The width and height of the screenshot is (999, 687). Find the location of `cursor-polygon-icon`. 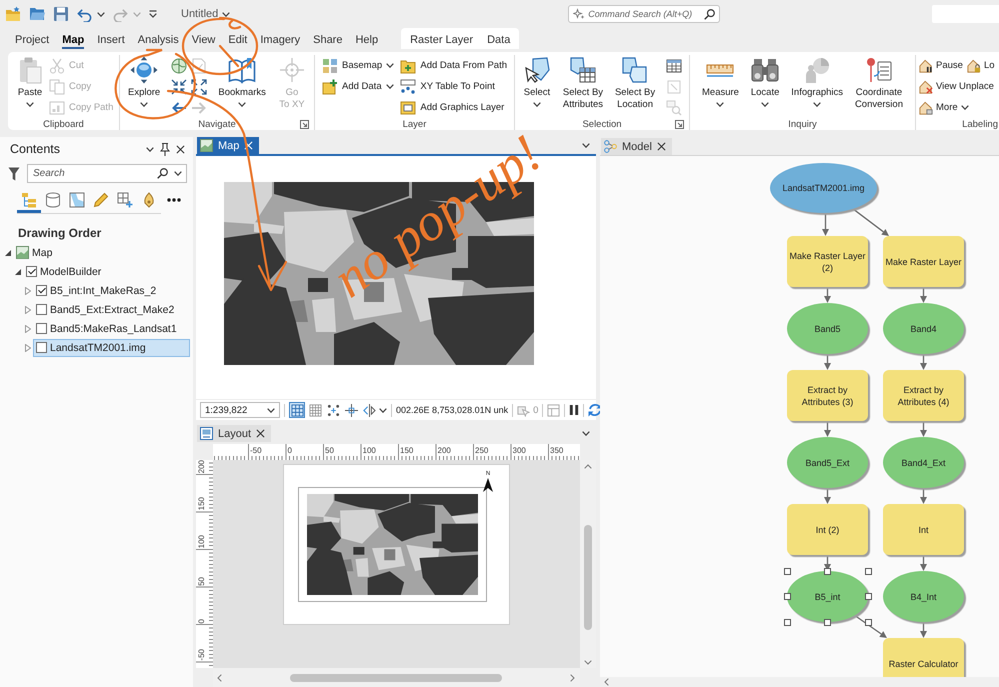

cursor-polygon-icon is located at coordinates (537, 70).